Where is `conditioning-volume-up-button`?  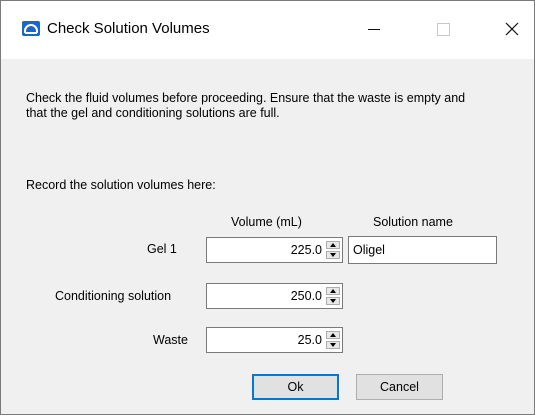 conditioning-volume-up-button is located at coordinates (333, 291).